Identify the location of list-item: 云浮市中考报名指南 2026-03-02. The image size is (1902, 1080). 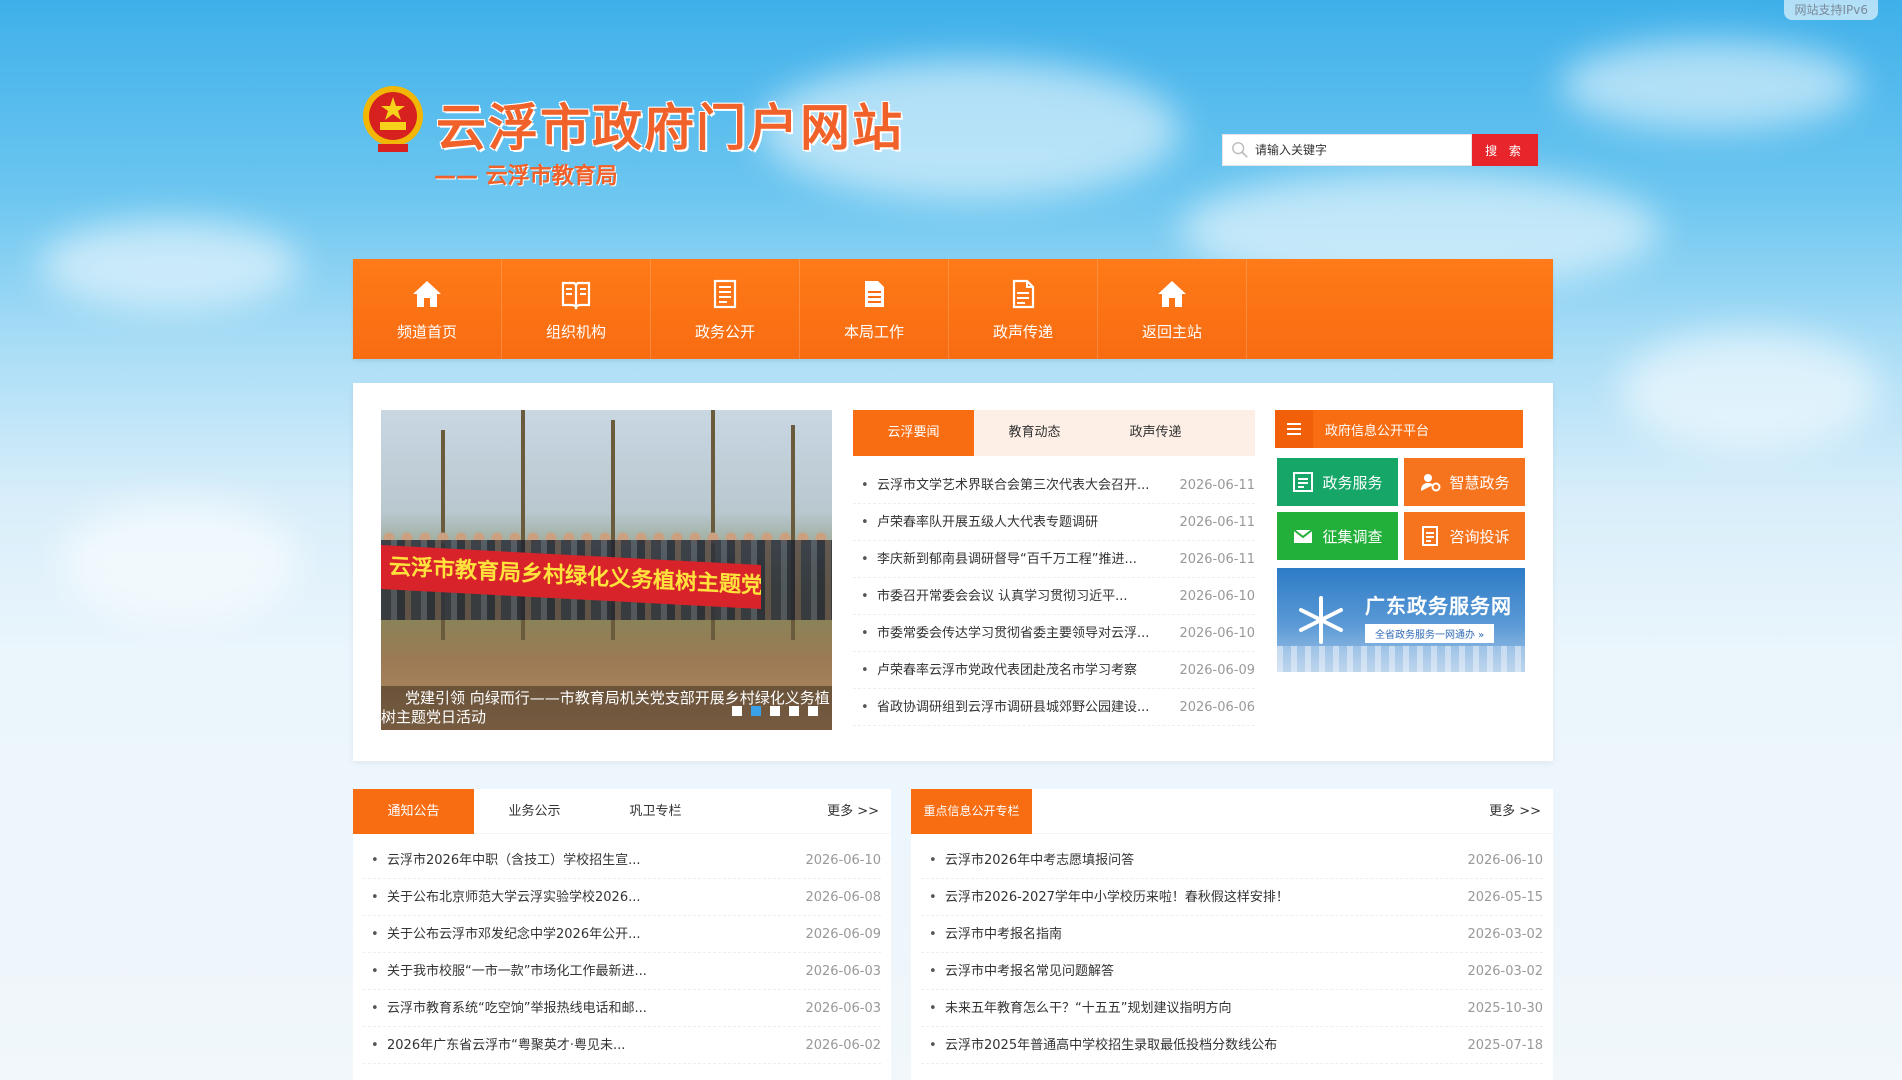
(1232, 934).